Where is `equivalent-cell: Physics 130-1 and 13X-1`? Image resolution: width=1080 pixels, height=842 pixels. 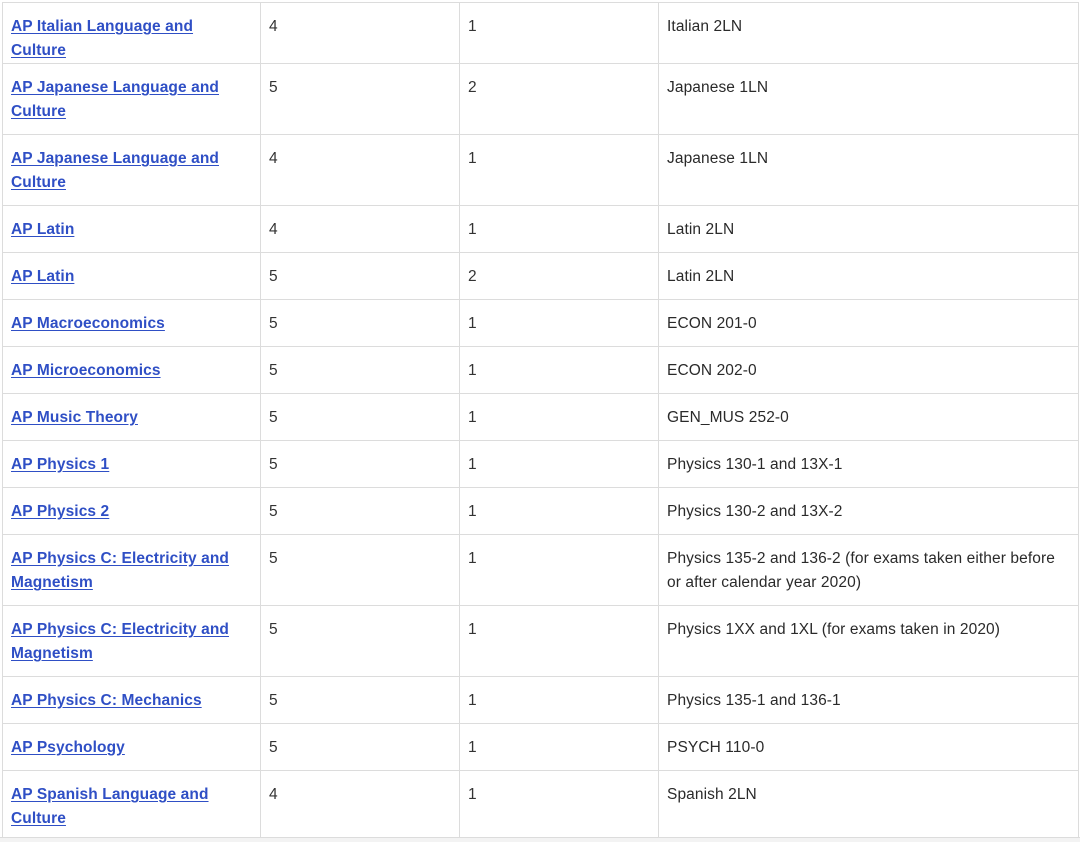
equivalent-cell: Physics 130-1 and 13X-1 is located at coordinates (868, 464).